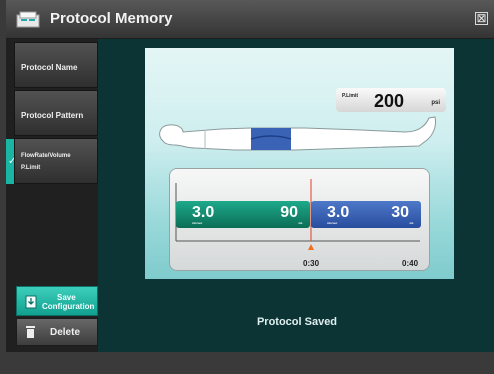  I want to click on protocol-memory-icon, so click(28, 19).